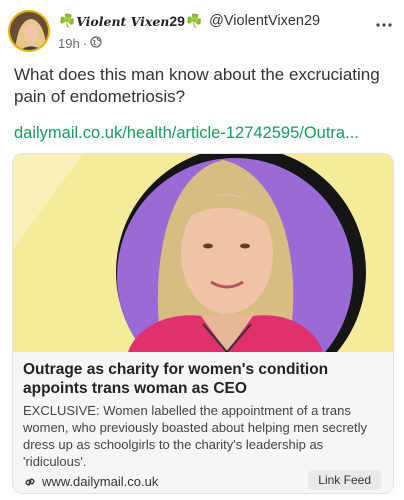 The width and height of the screenshot is (404, 500). I want to click on author-name-row: ☘️ Violent Vixen29 ☘️ @ViolentVixen29, so click(189, 21).